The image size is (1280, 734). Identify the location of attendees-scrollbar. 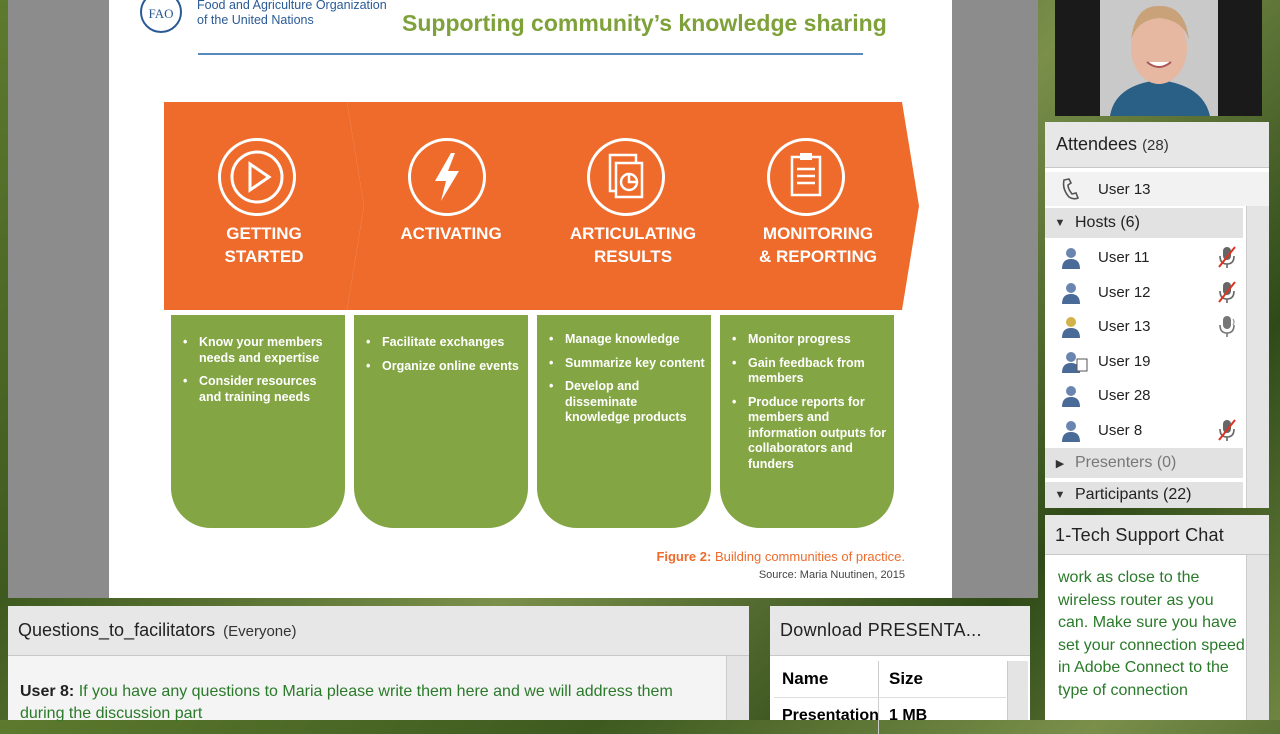
(1257, 357).